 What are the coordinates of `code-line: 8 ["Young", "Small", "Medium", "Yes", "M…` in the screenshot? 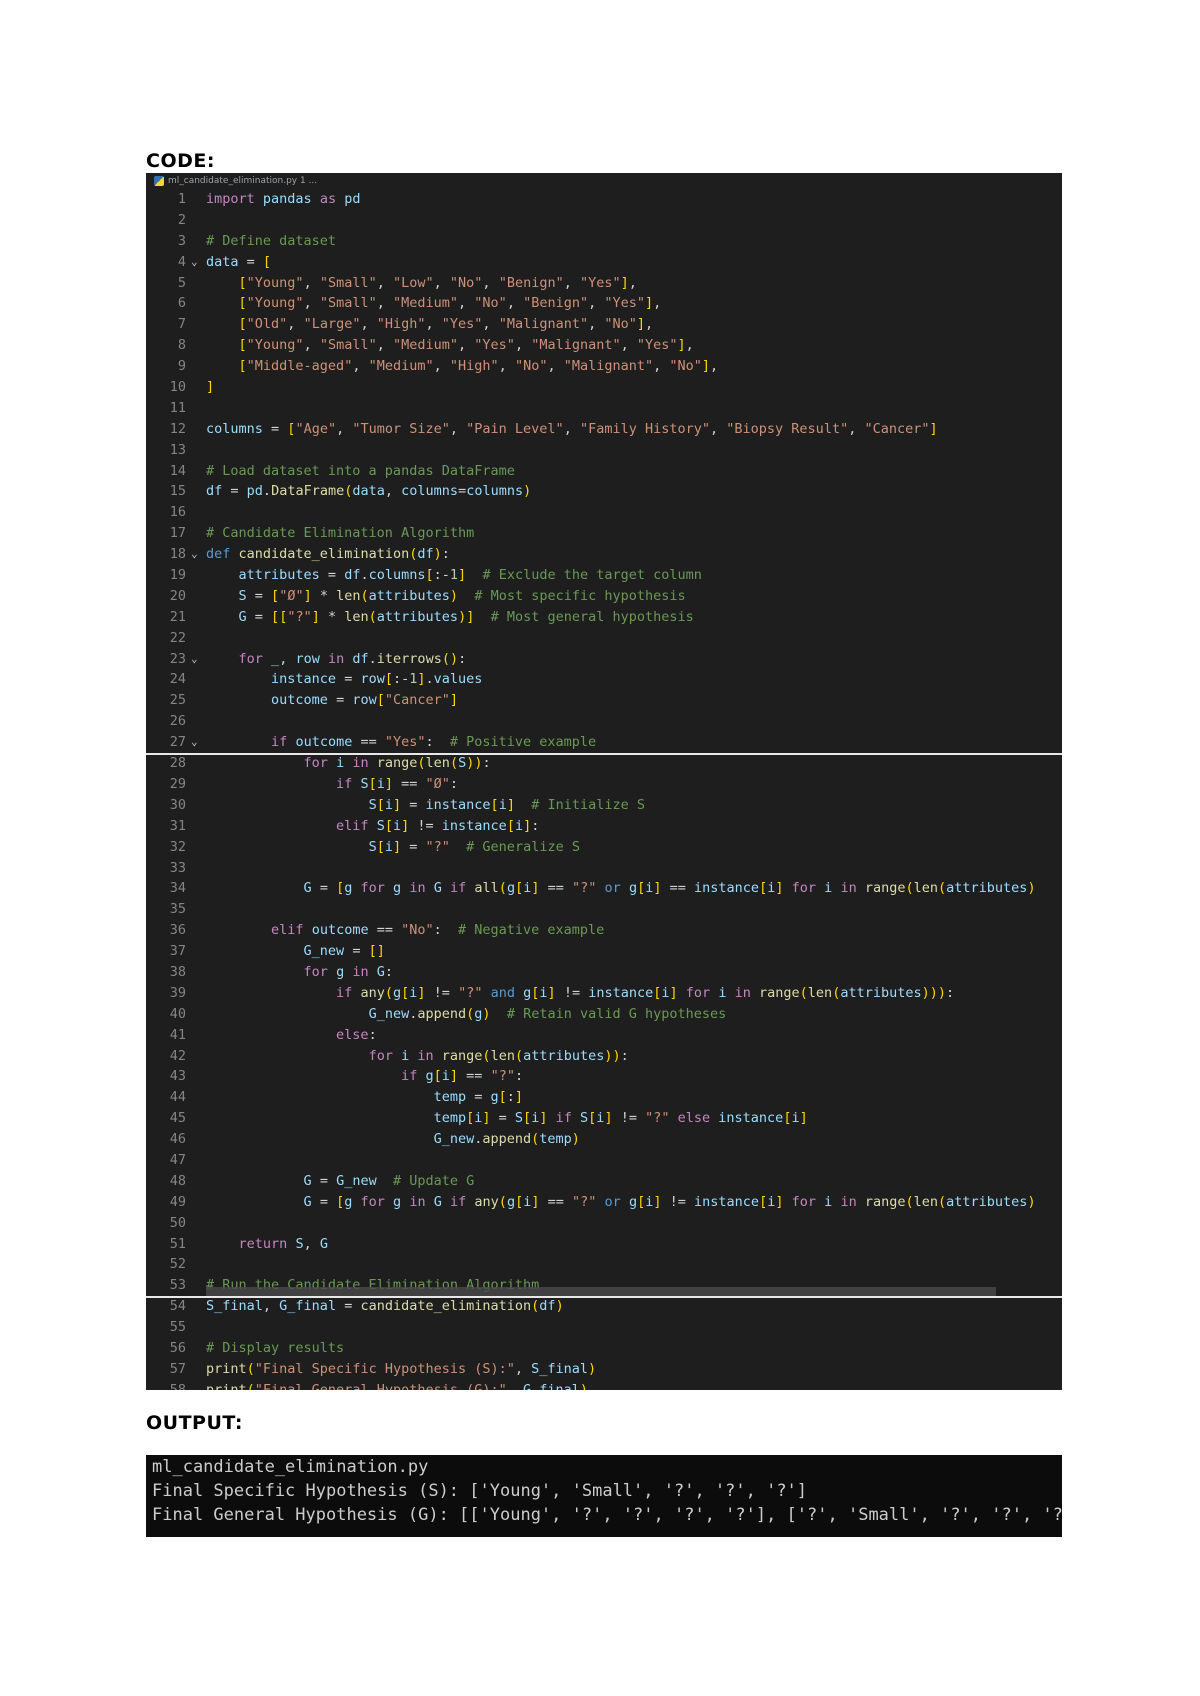 It's located at (604, 345).